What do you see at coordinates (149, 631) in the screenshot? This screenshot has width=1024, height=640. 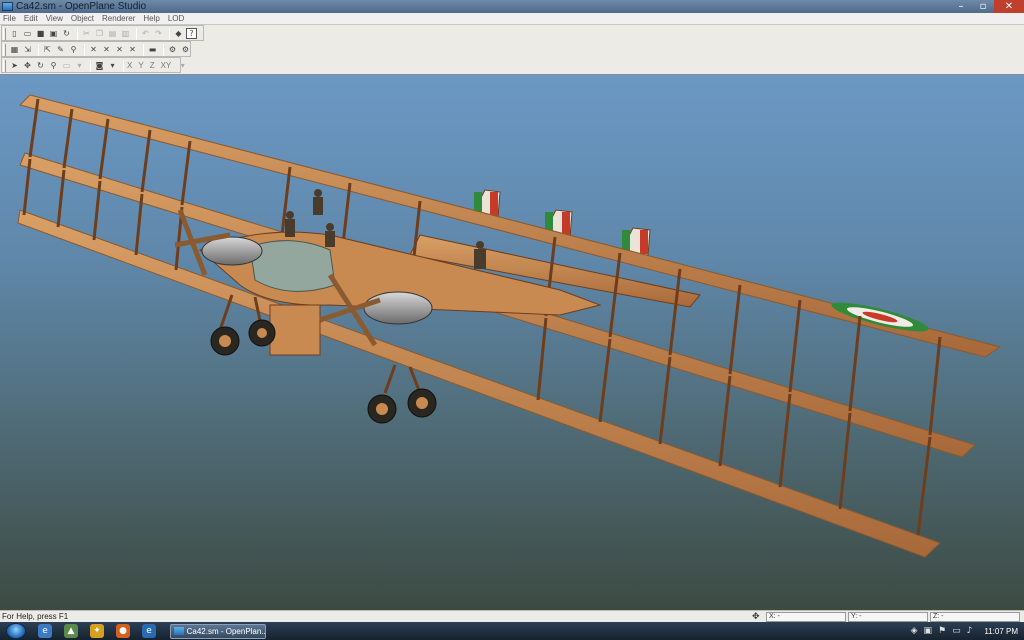 I see `browser-icon: e` at bounding box center [149, 631].